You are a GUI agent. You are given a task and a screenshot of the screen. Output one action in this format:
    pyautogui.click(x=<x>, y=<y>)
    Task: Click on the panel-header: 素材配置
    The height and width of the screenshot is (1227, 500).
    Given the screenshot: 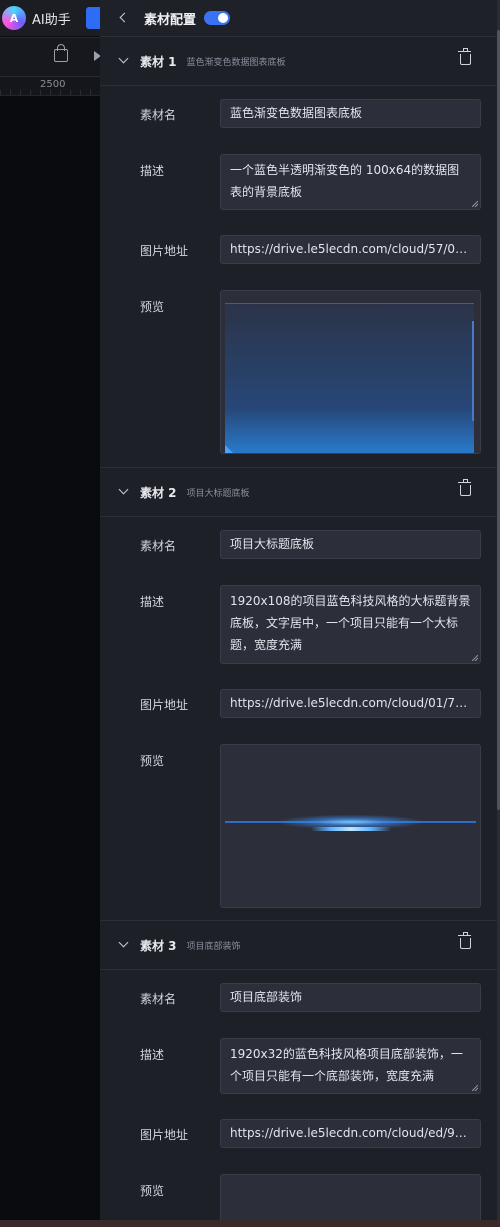 What is the action you would take?
    pyautogui.click(x=298, y=18)
    